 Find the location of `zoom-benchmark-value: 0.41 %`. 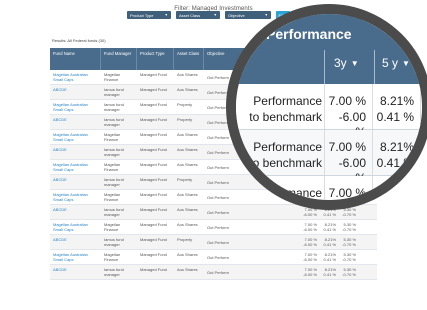

zoom-benchmark-value: 0.41 % is located at coordinates (395, 162).